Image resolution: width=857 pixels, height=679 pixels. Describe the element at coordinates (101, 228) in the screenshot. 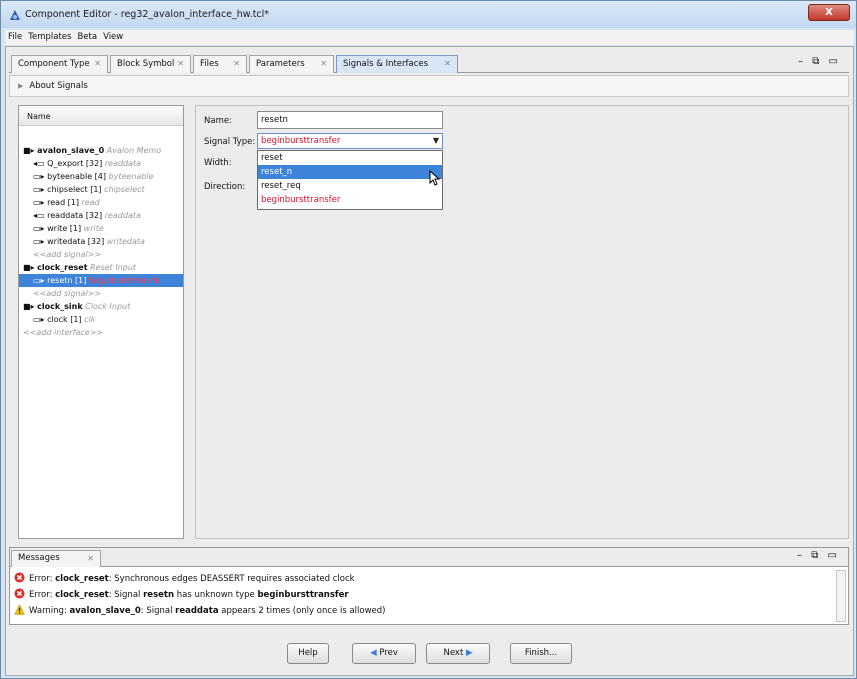

I see `tree-signal-row: ▭▸ write [1] write` at that location.